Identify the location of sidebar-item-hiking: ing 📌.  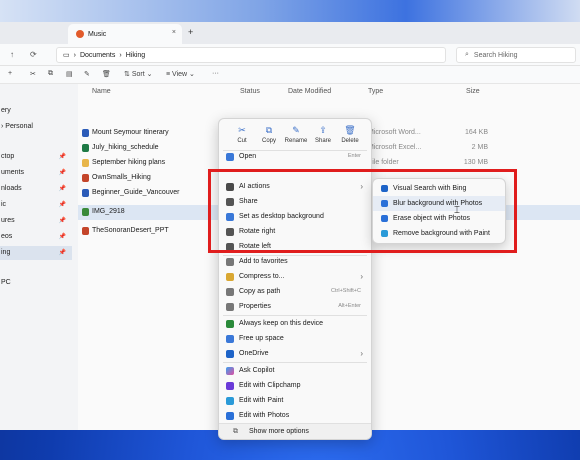
(36, 253).